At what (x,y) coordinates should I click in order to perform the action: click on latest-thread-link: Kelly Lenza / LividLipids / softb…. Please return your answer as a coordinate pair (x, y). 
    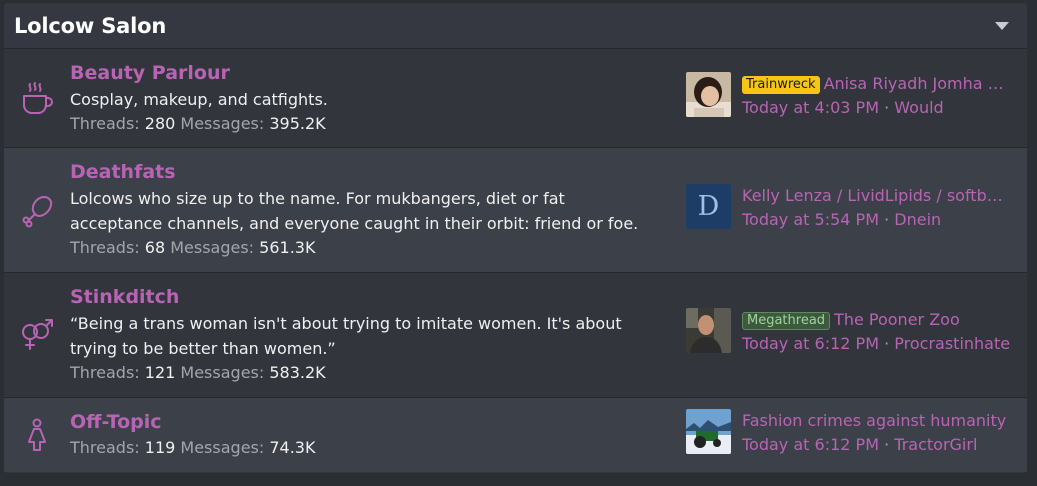
    Looking at the image, I should click on (872, 195).